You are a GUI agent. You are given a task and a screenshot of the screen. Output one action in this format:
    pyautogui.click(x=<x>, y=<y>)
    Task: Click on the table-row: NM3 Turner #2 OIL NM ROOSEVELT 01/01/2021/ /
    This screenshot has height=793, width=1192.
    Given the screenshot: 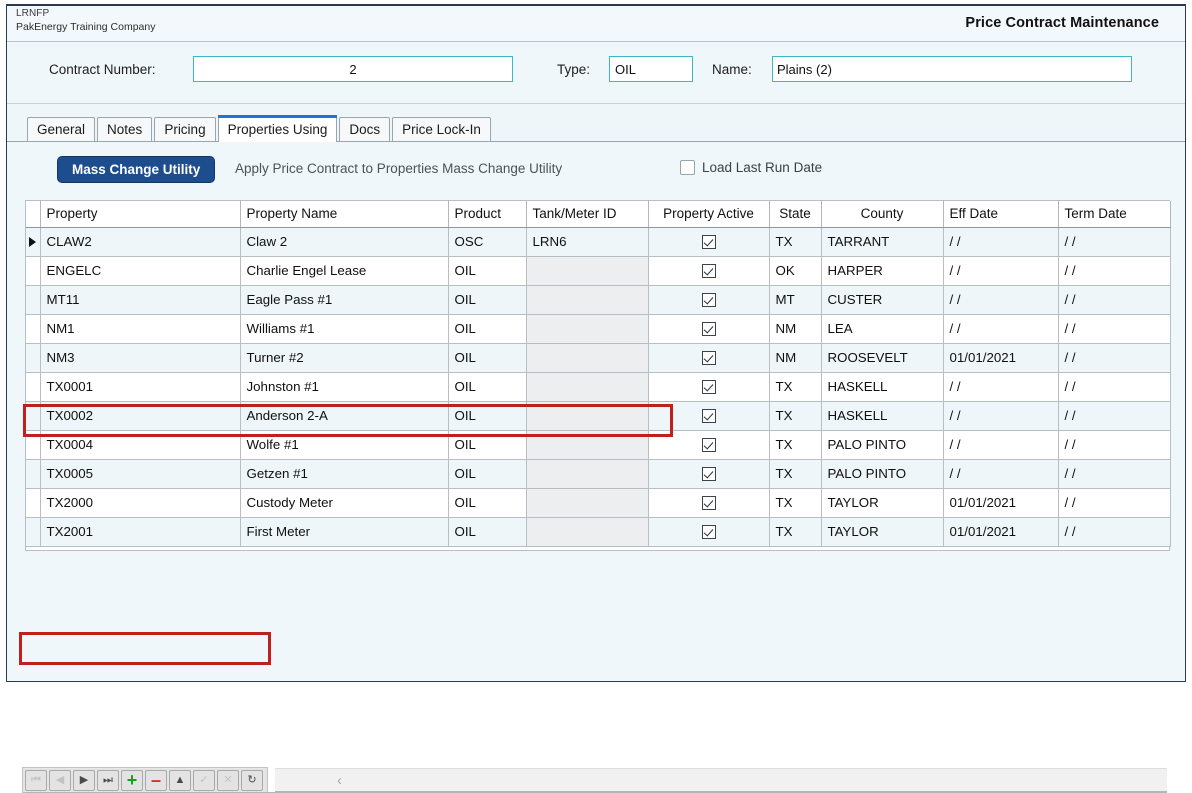 What is the action you would take?
    pyautogui.click(x=598, y=358)
    